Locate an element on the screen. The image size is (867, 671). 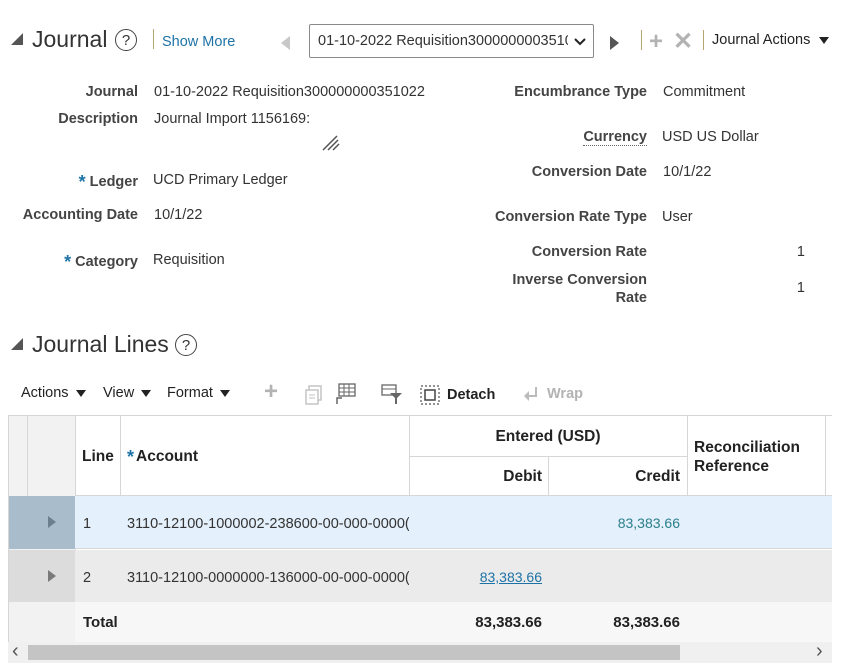
wrap-icon is located at coordinates (530, 394).